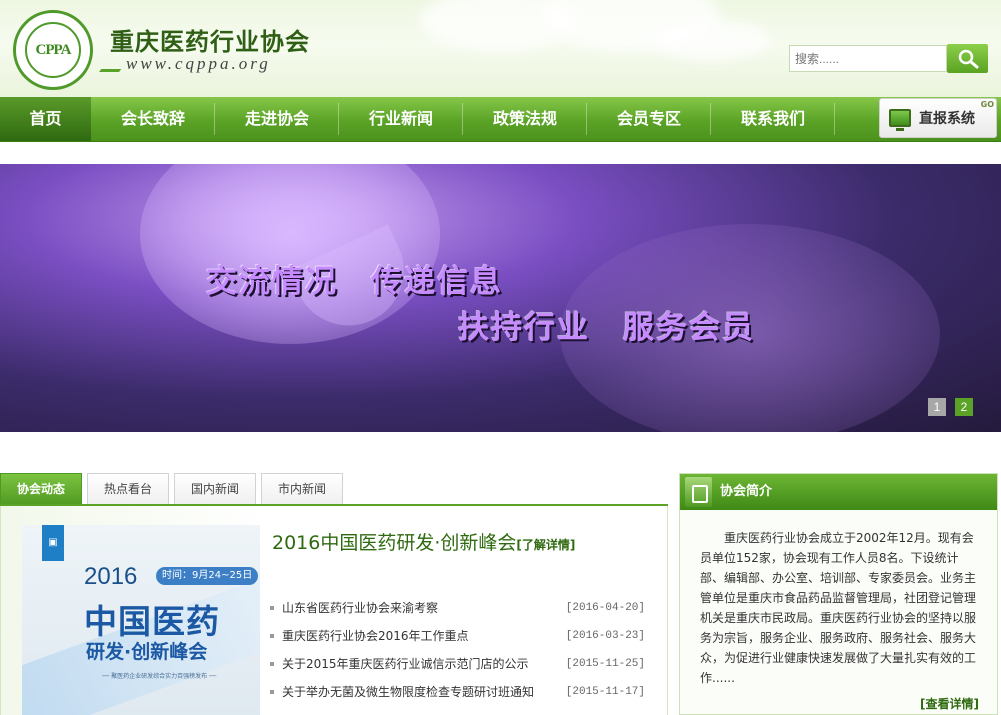 The height and width of the screenshot is (715, 1001). I want to click on list-item: 关于2015年重庆医药行业诚信示范门店的公示 [2015-11-25], so click(460, 666).